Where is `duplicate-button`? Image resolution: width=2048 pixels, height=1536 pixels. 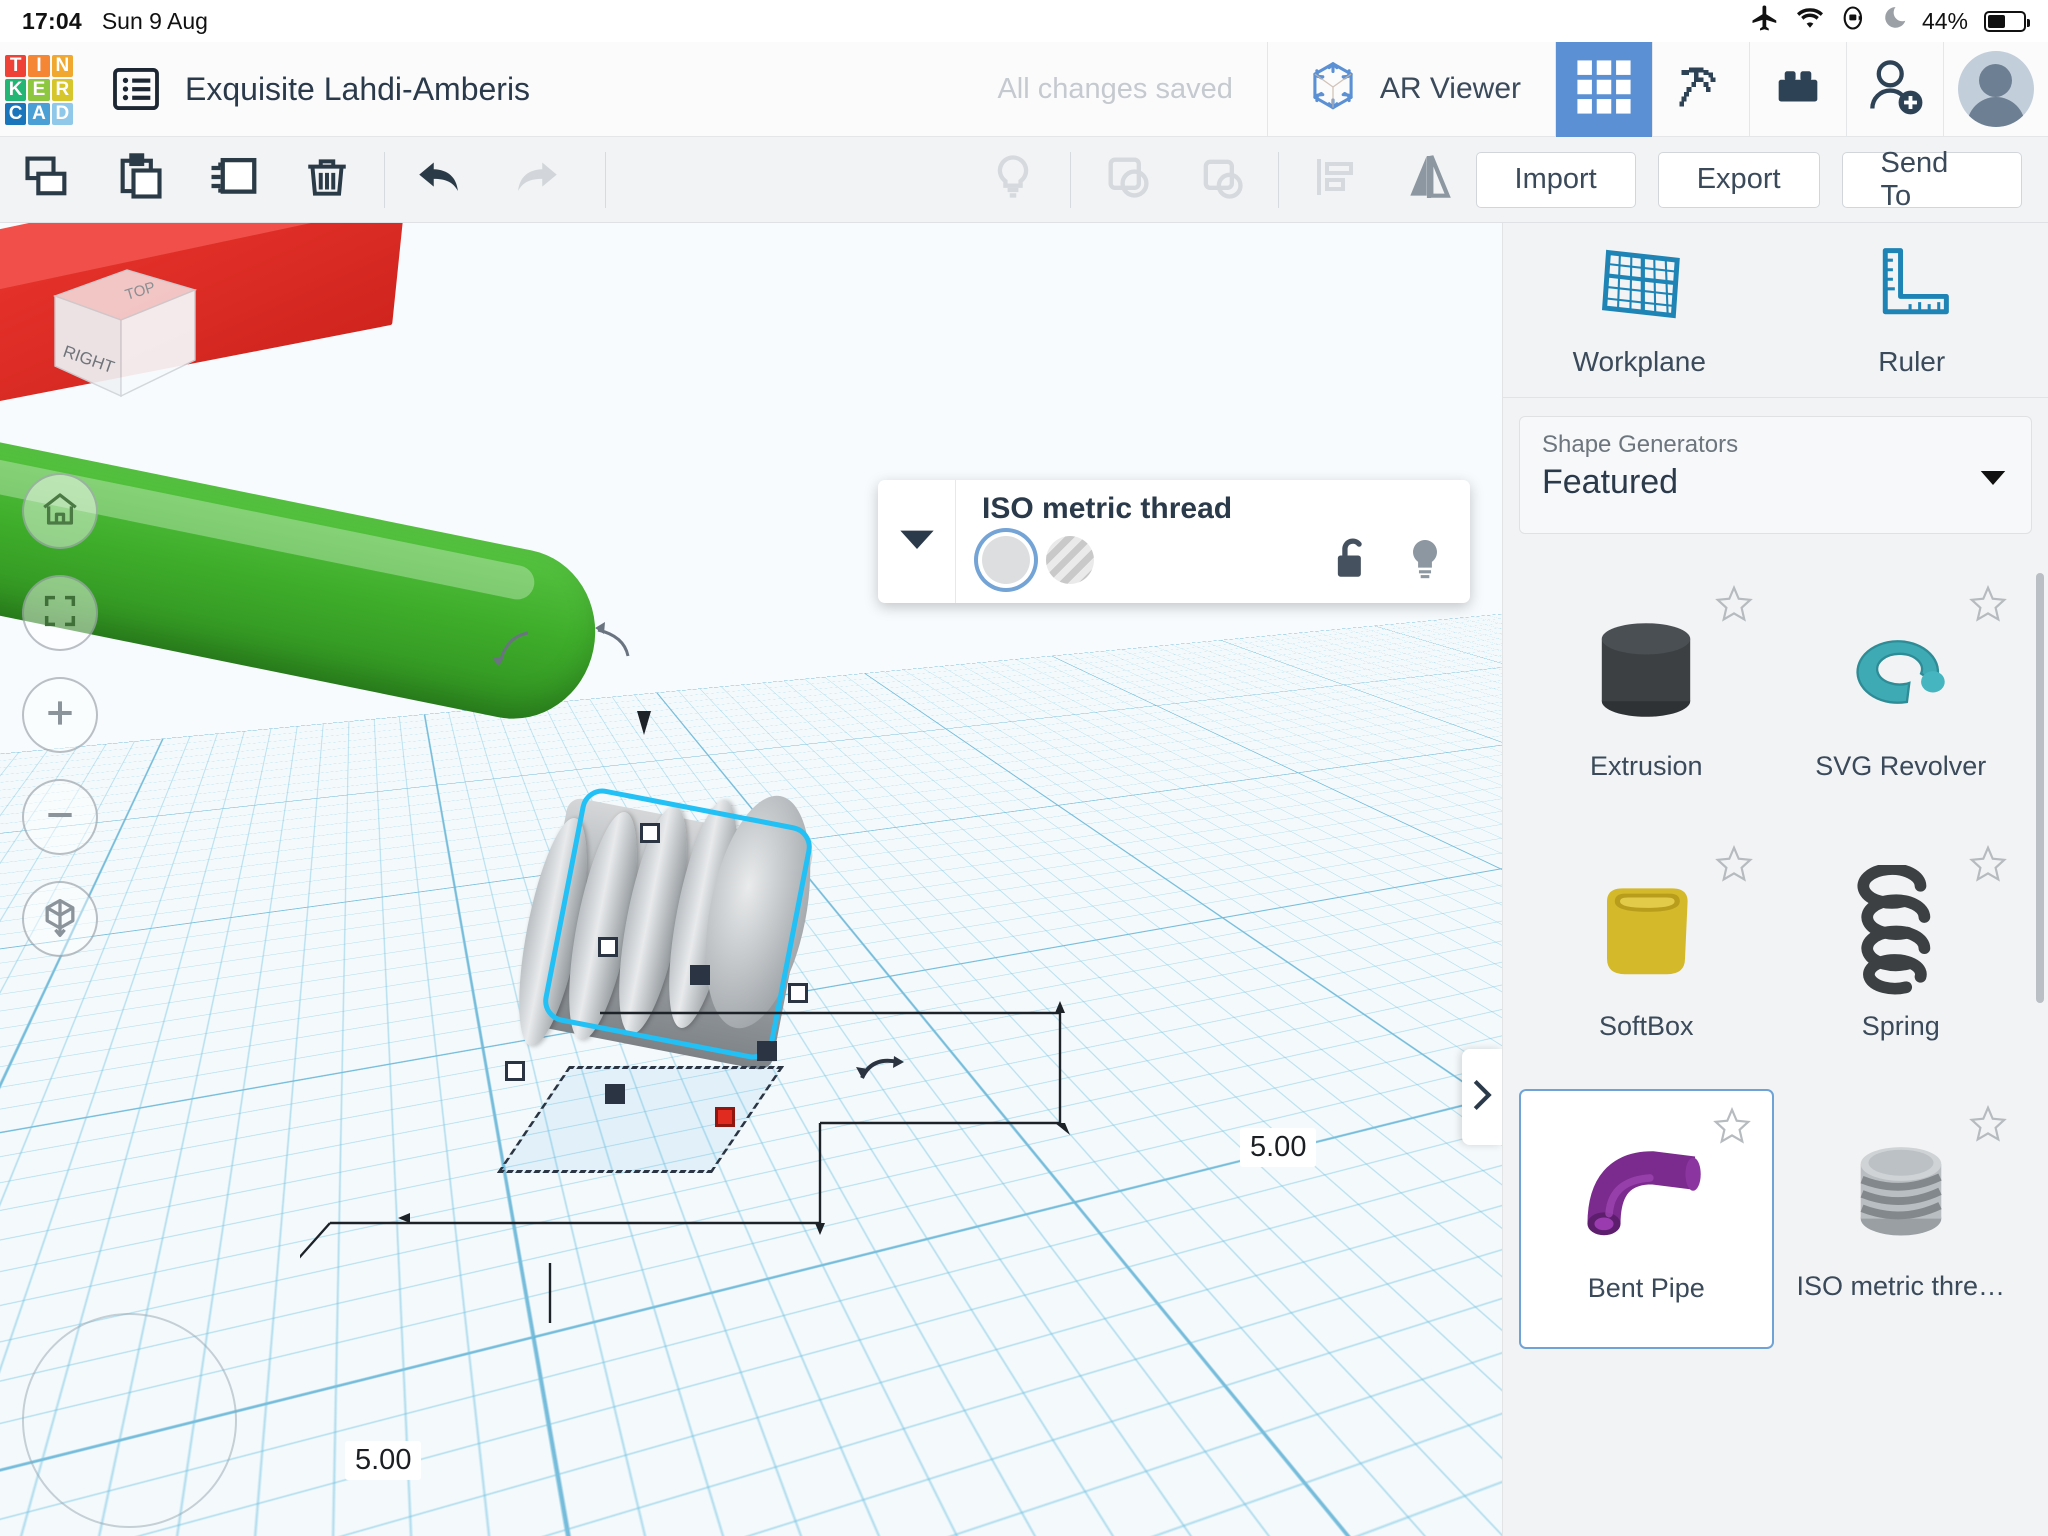 duplicate-button is located at coordinates (233, 180).